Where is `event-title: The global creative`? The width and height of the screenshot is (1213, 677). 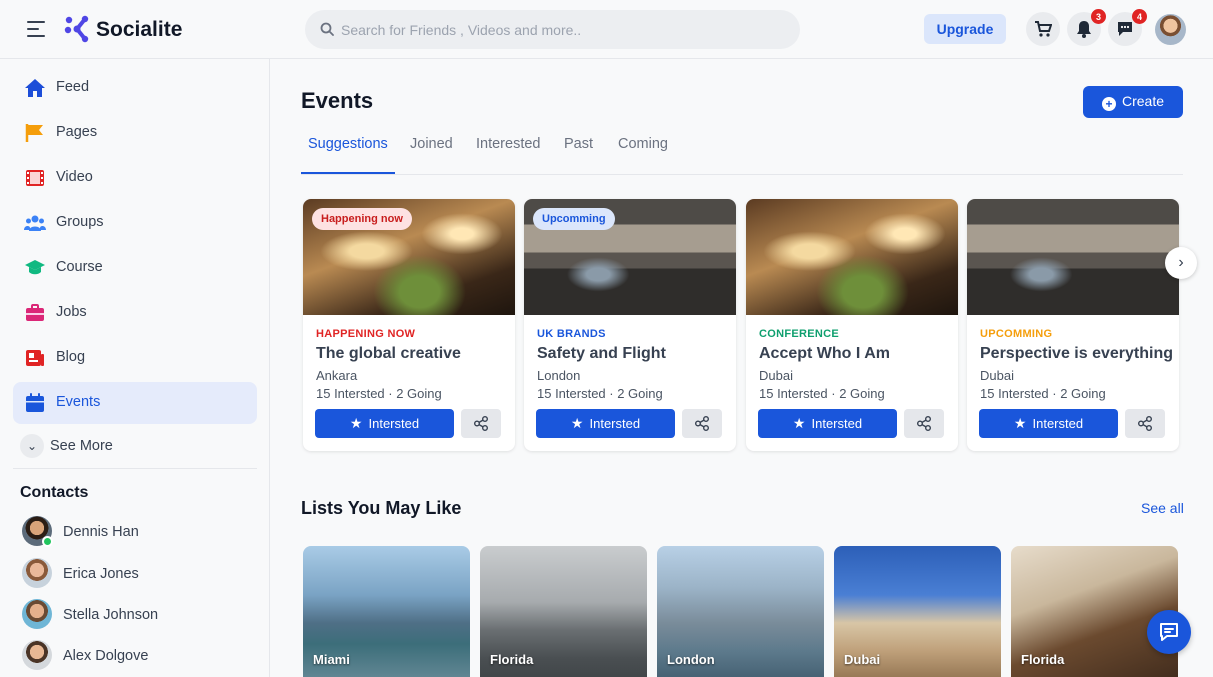 event-title: The global creative is located at coordinates (388, 354).